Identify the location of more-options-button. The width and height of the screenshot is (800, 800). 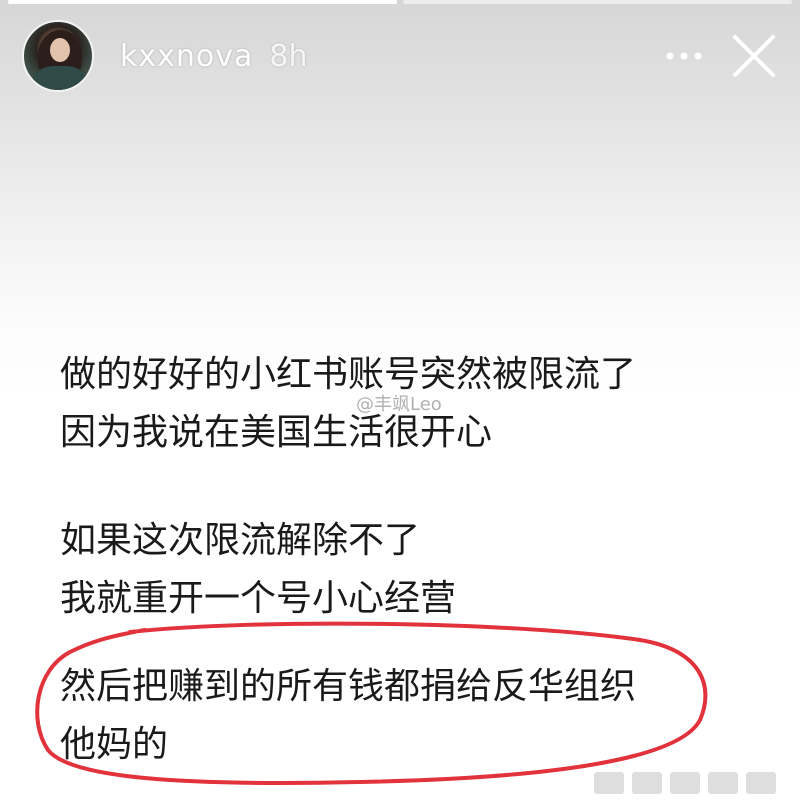
(684, 56).